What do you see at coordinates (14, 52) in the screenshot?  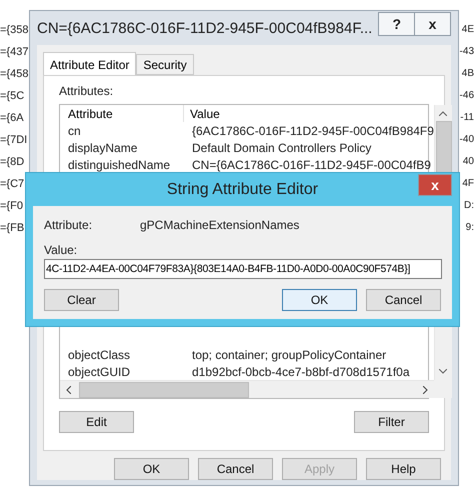 I see `list-cell: ={437` at bounding box center [14, 52].